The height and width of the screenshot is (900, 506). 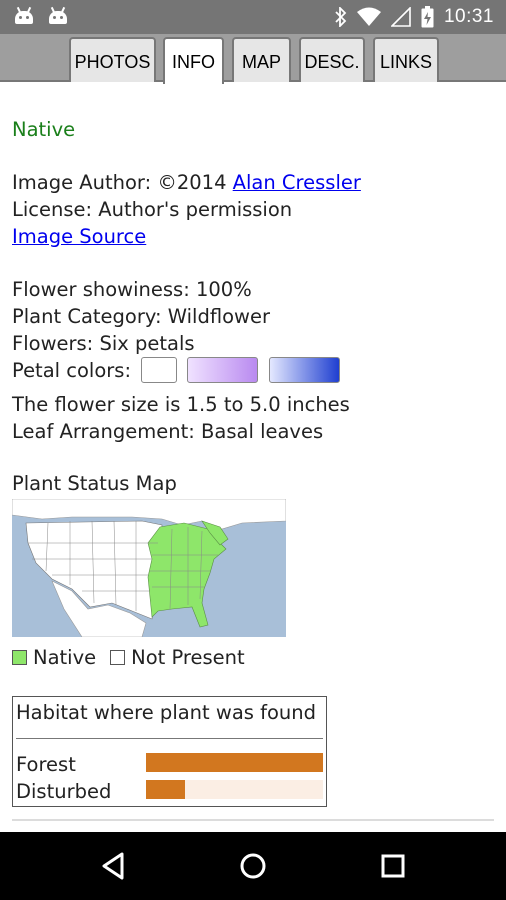 What do you see at coordinates (188, 657) in the screenshot?
I see `legend-not-present-label: Not Present` at bounding box center [188, 657].